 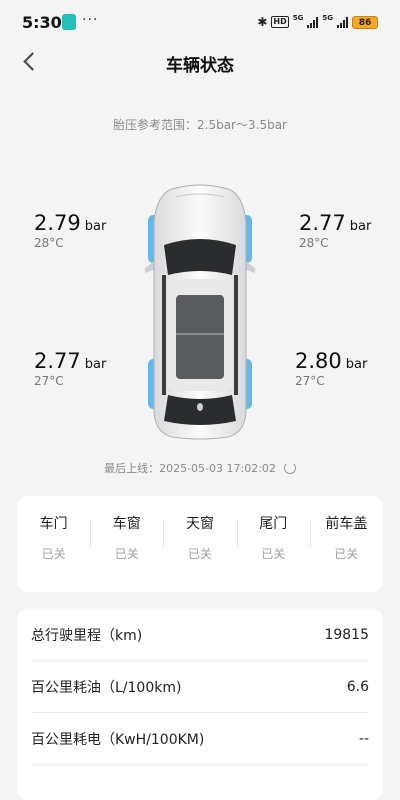 I want to click on status-window: 车窗 已关, so click(x=126, y=544).